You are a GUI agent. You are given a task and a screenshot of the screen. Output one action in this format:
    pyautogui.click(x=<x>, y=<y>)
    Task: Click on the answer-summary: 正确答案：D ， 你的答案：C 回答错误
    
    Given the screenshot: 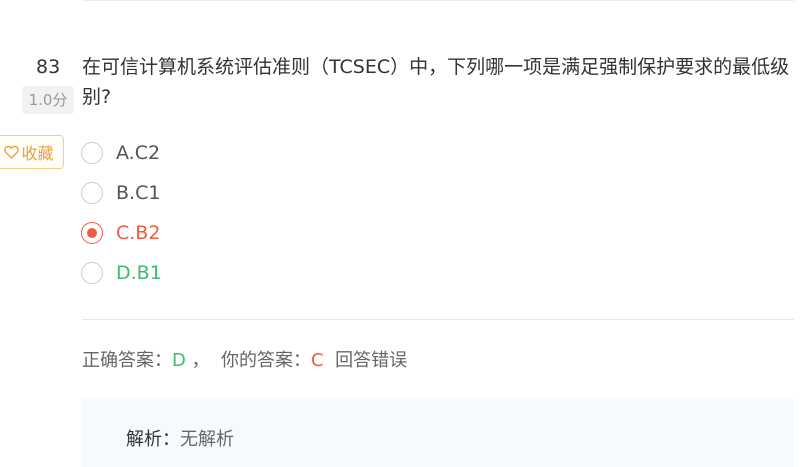 What is the action you would take?
    pyautogui.click(x=244, y=359)
    